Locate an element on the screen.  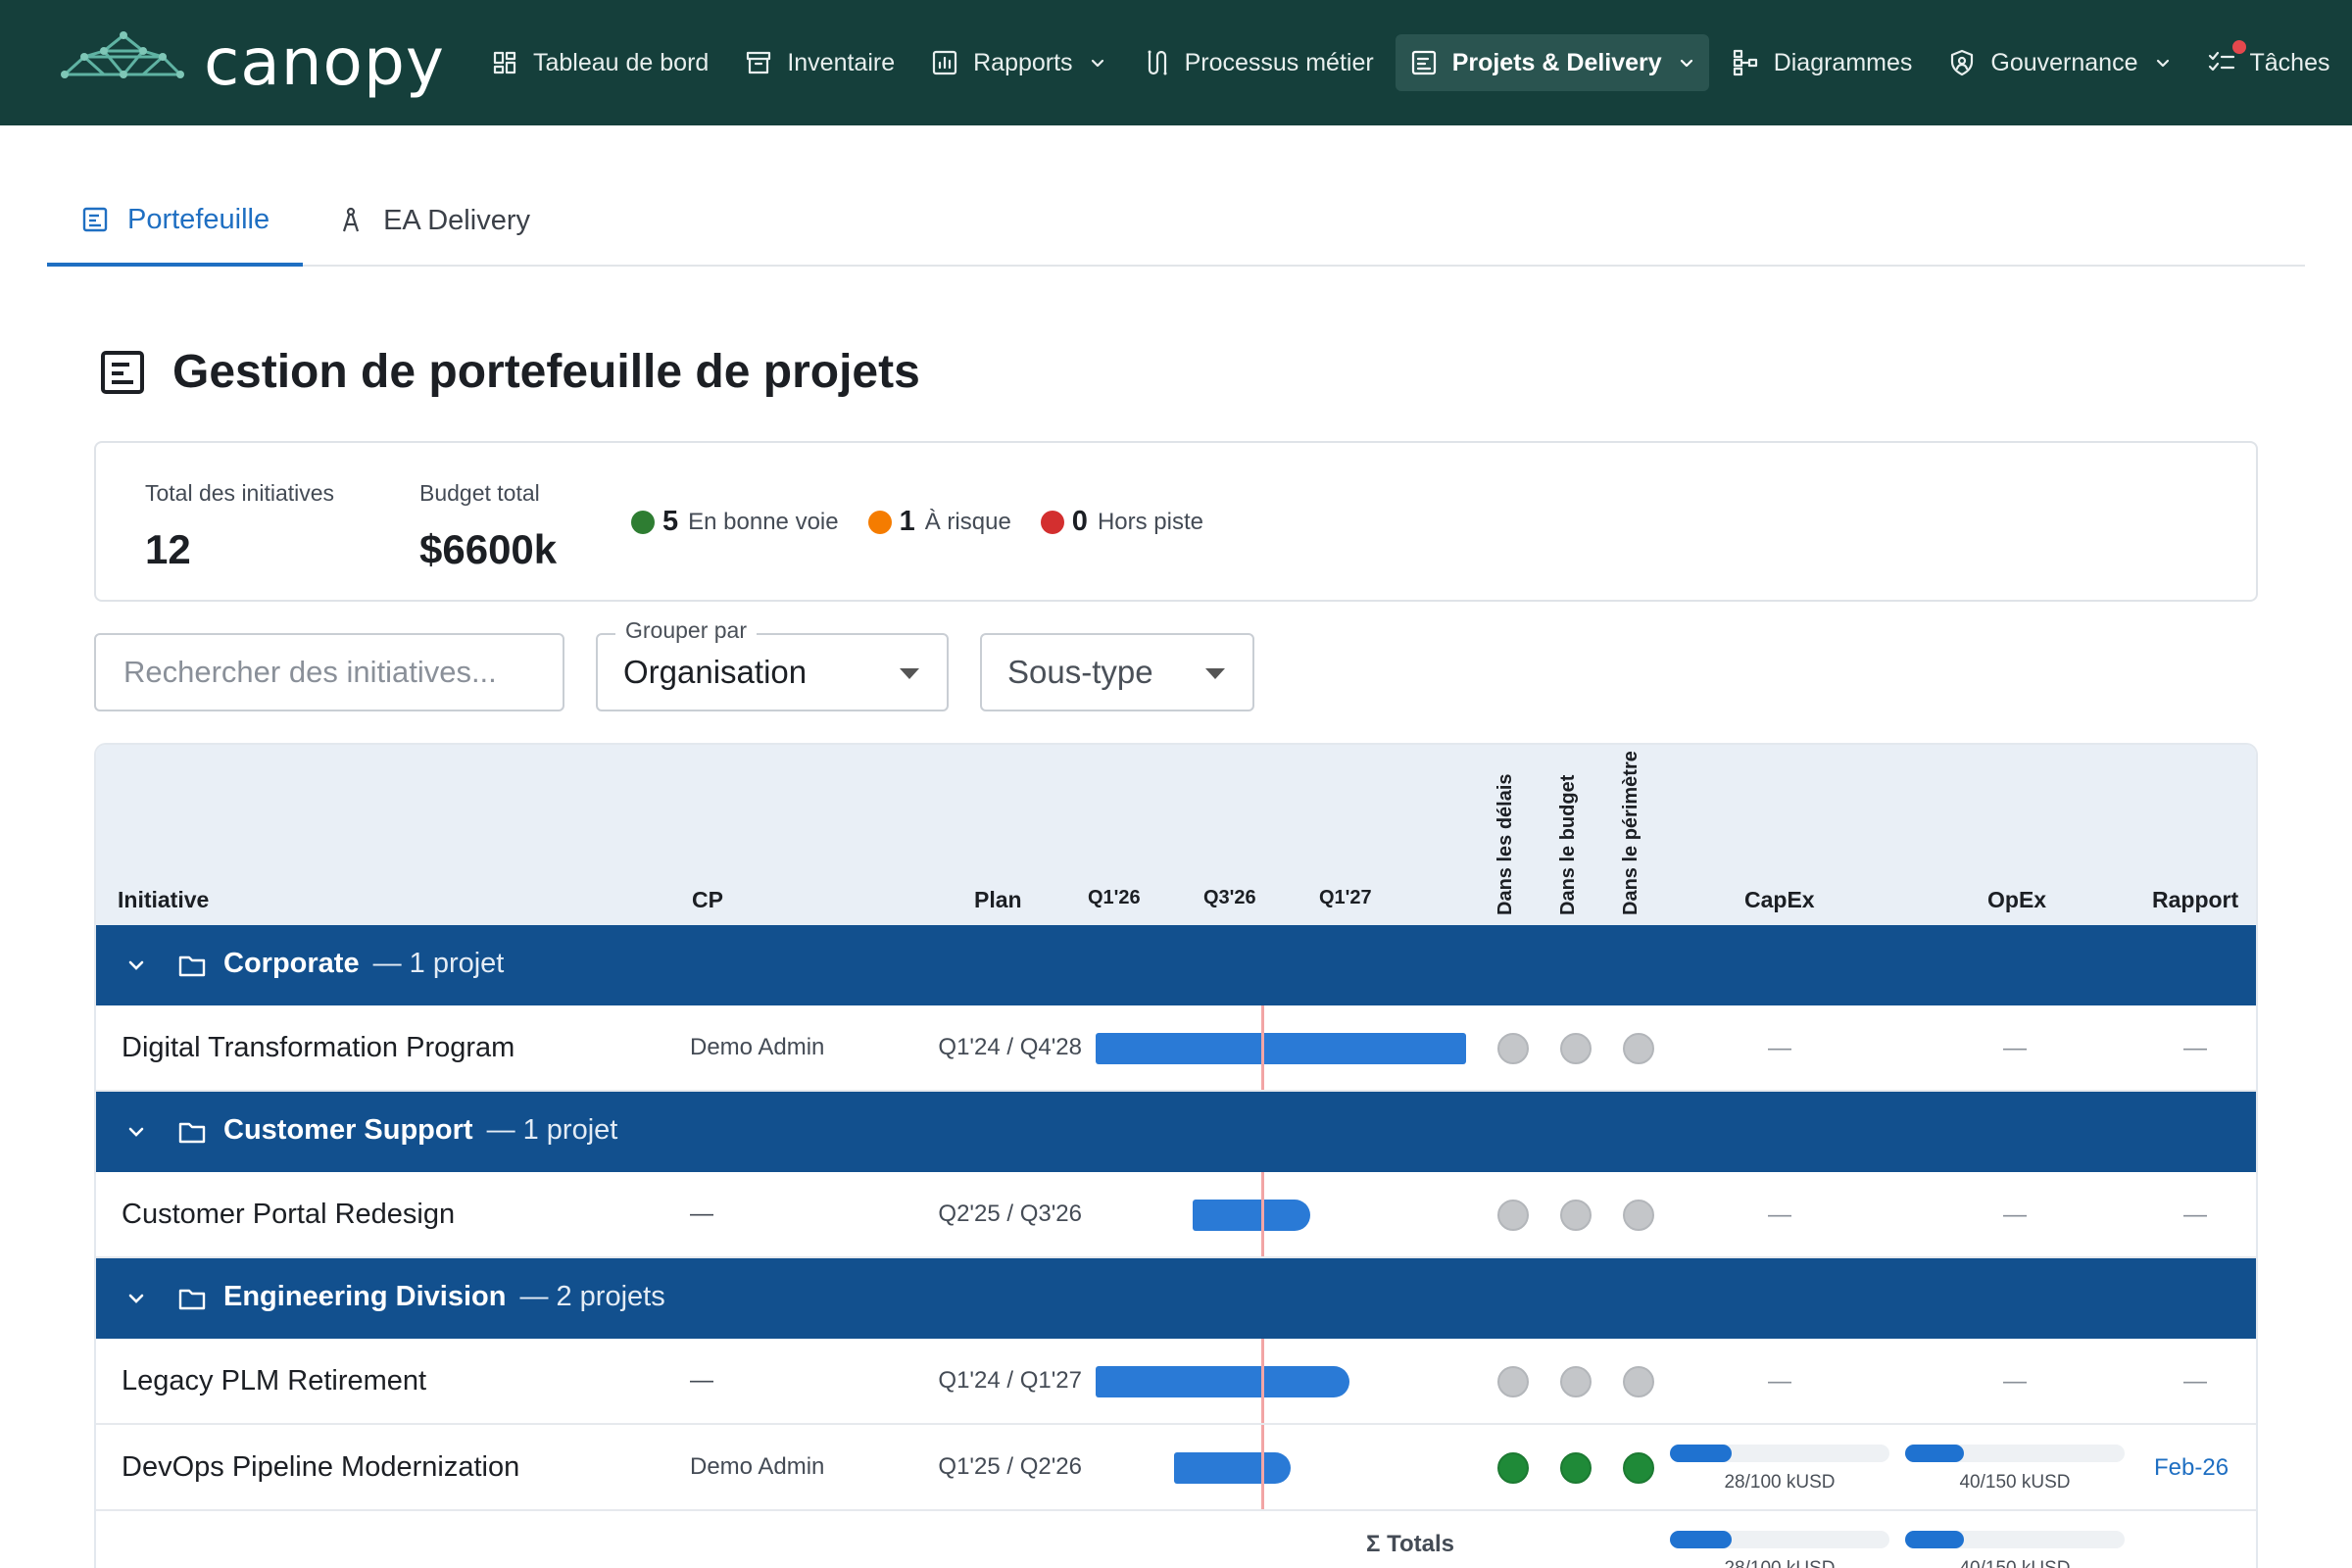
group-header-row: Corporate — 1 projet is located at coordinates (1176, 965).